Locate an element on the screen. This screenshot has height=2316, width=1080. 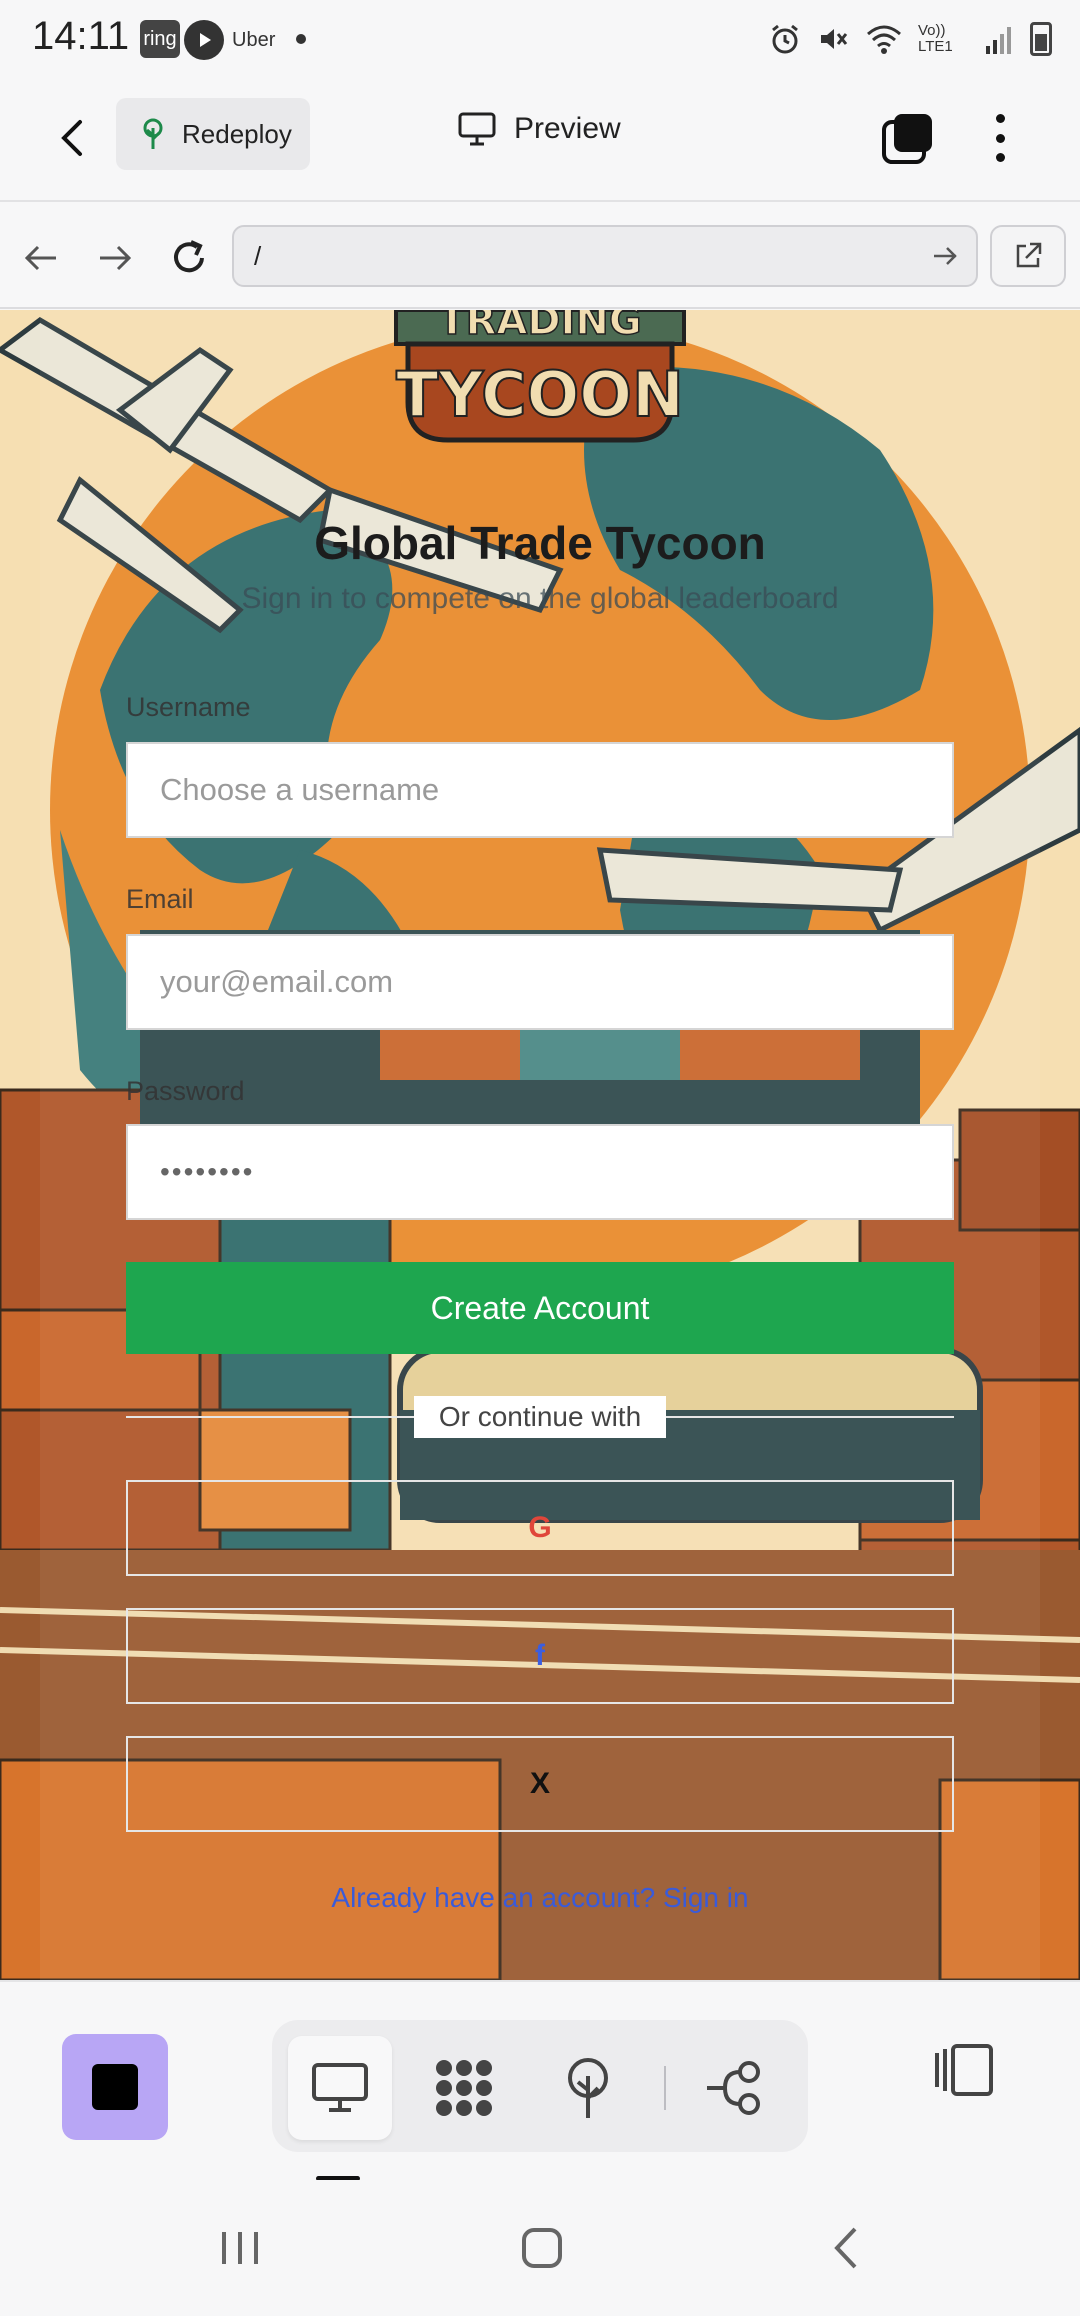
stop-icon is located at coordinates (115, 2087).